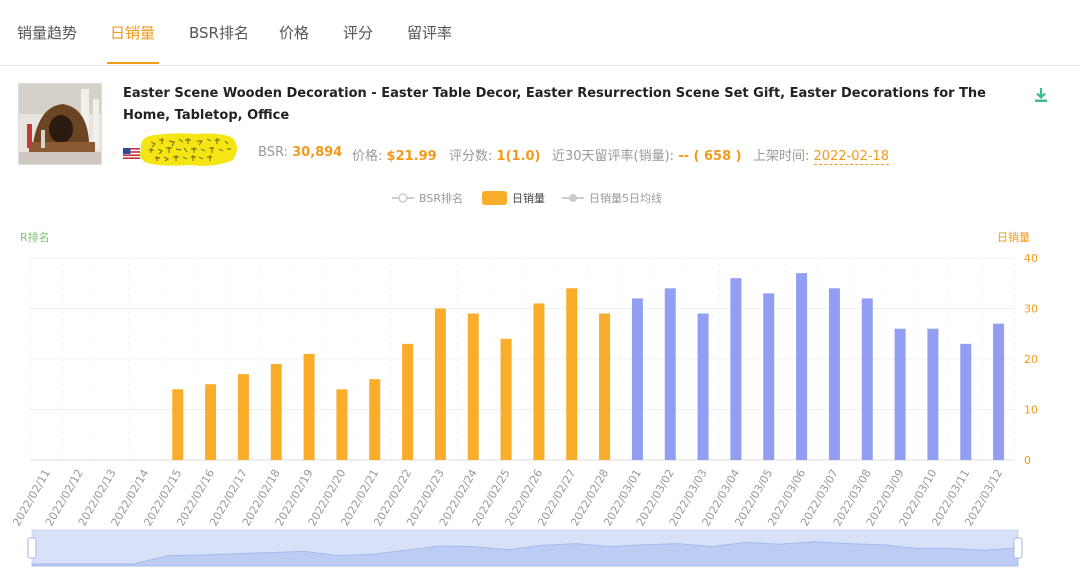  Describe the element at coordinates (1031, 359) in the screenshot. I see `right-tick-label: 20` at that location.